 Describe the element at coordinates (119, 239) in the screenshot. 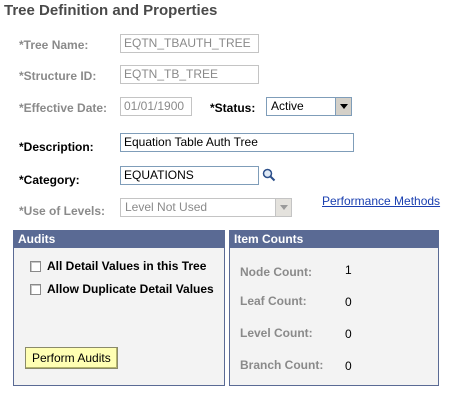

I see `audits-panel-title: Audits` at that location.